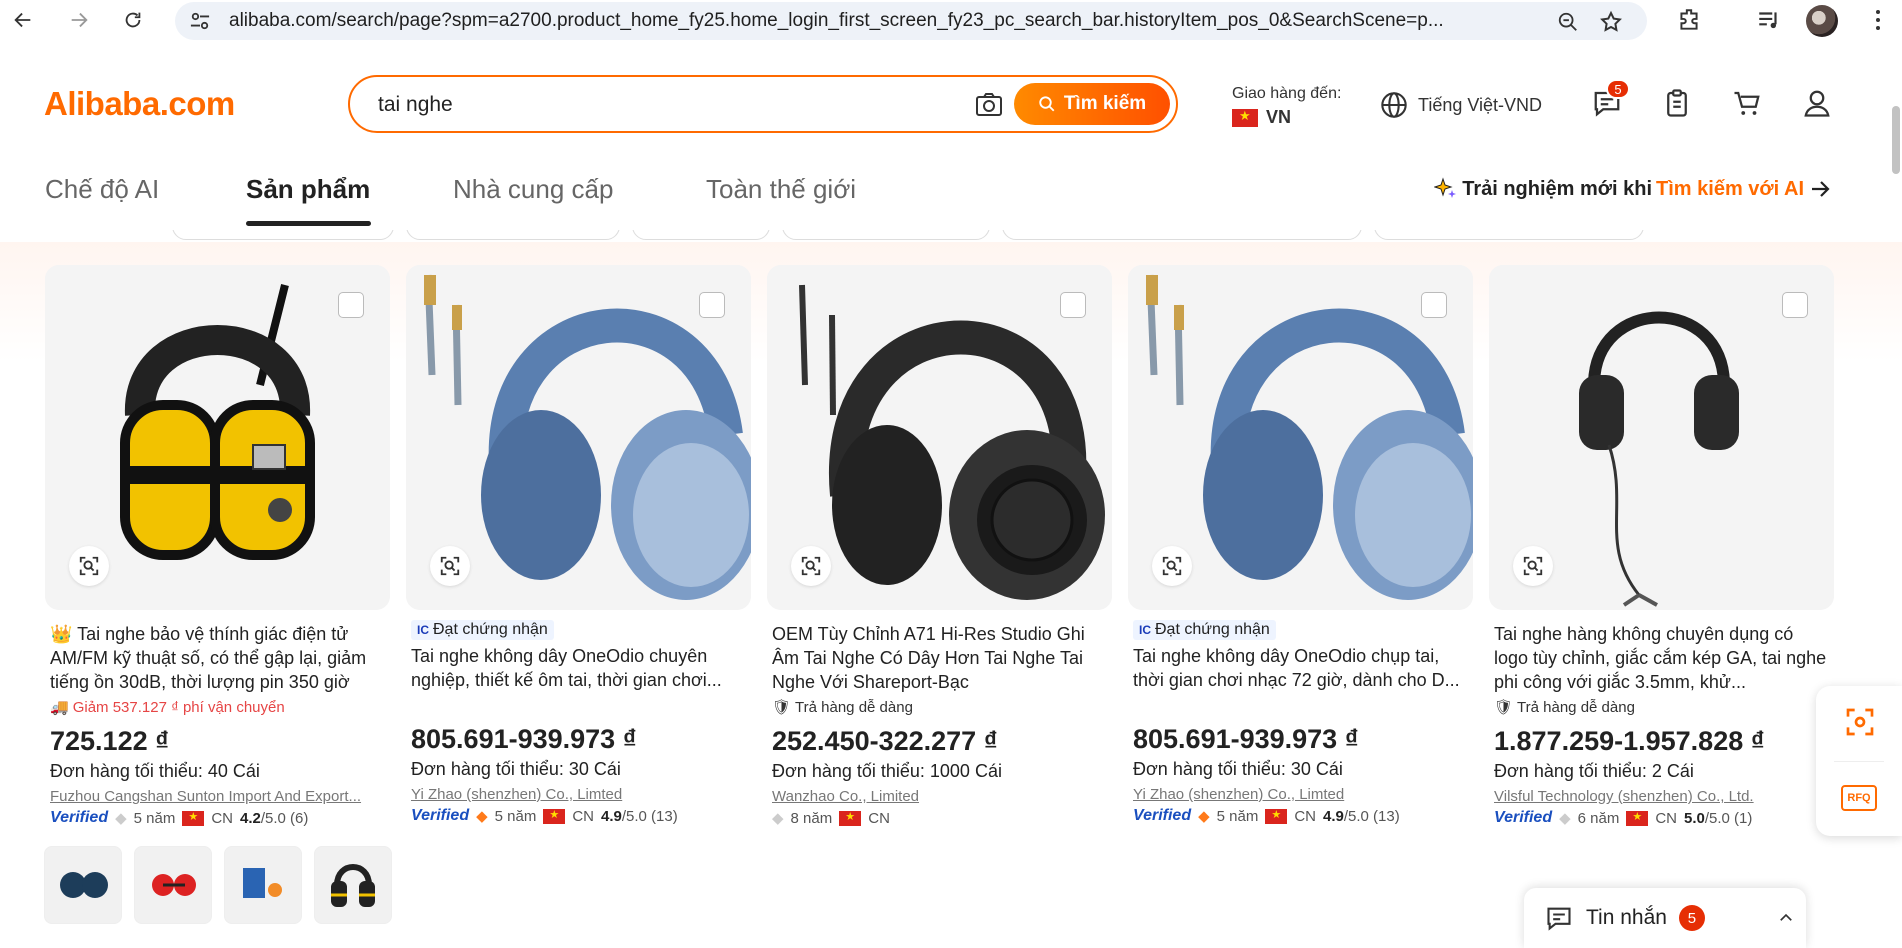  What do you see at coordinates (1665, 918) in the screenshot?
I see `messenger-bar: Tin nhắn 5` at bounding box center [1665, 918].